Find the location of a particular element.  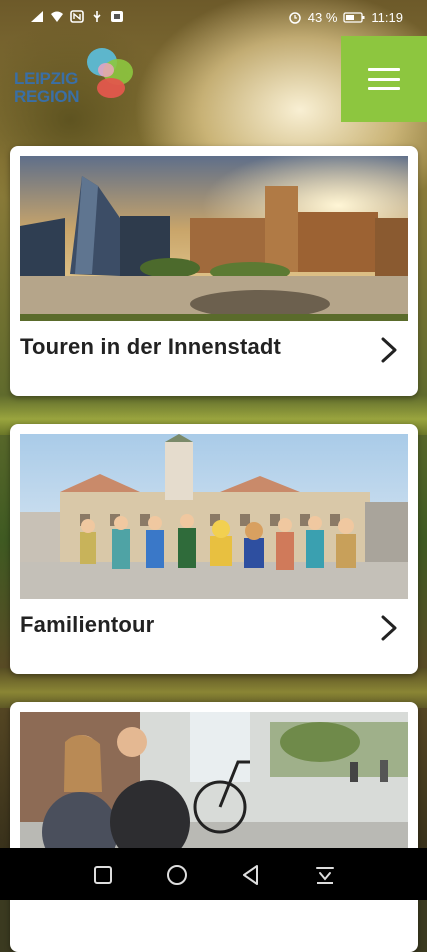

home-circle-icon is located at coordinates (177, 875).